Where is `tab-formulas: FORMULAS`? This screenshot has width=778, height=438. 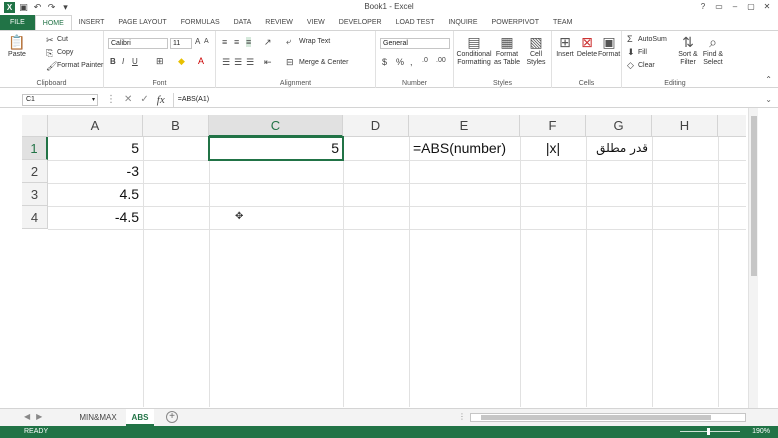
tab-formulas: FORMULAS is located at coordinates (200, 22).